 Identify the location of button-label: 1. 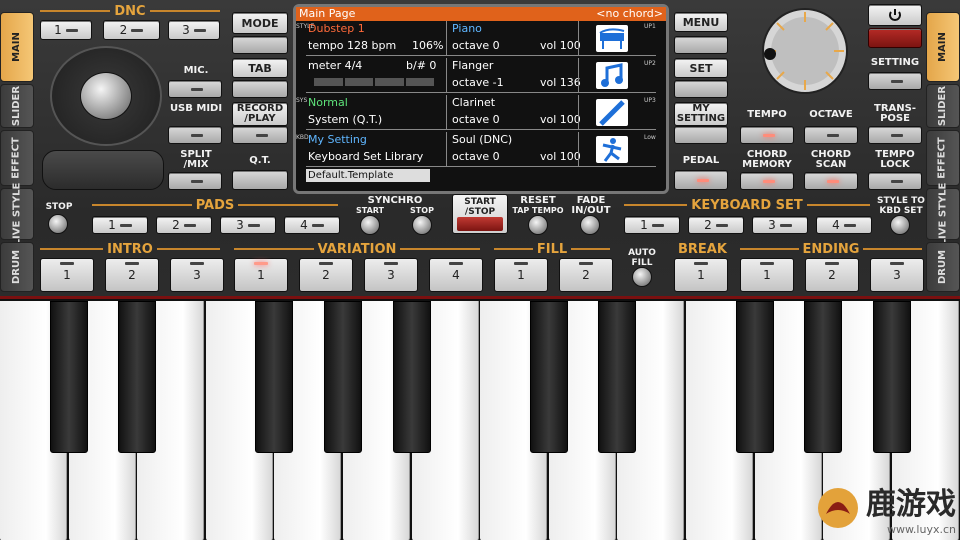
(67, 275).